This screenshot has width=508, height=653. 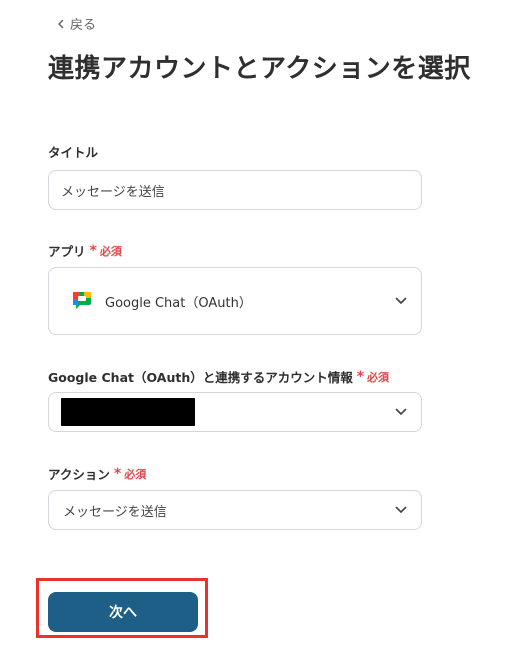 I want to click on action-field-label: アクション * 必須, so click(x=97, y=473).